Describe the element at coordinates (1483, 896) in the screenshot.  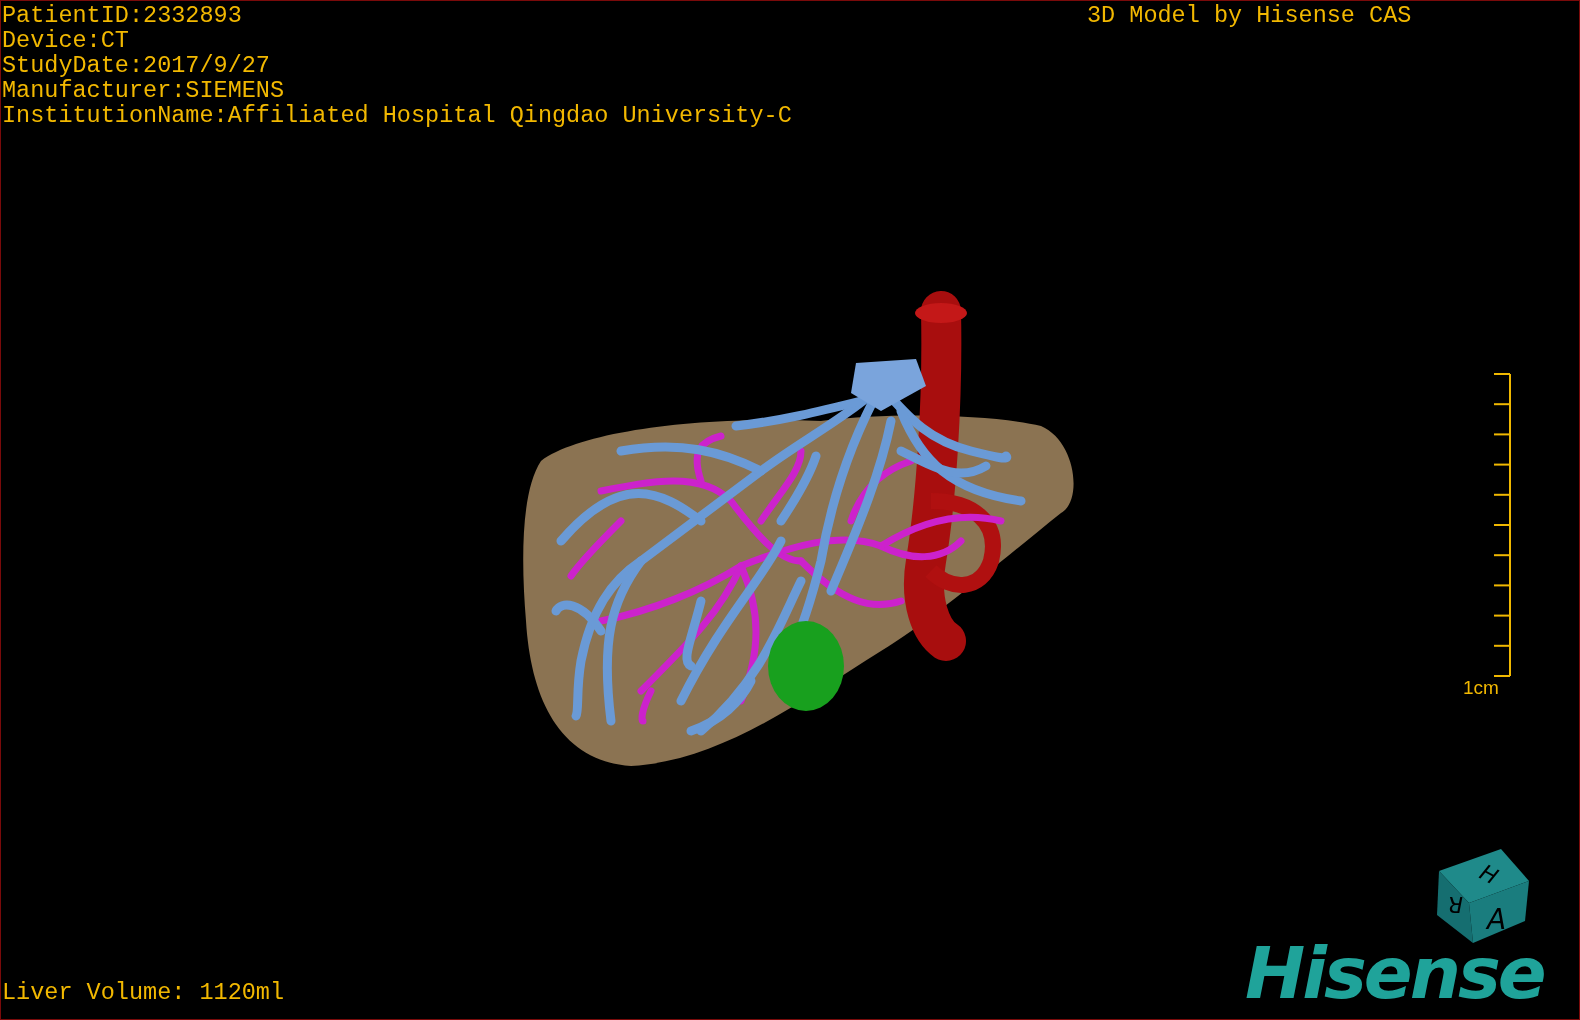
I see `orientation-cube-icon` at that location.